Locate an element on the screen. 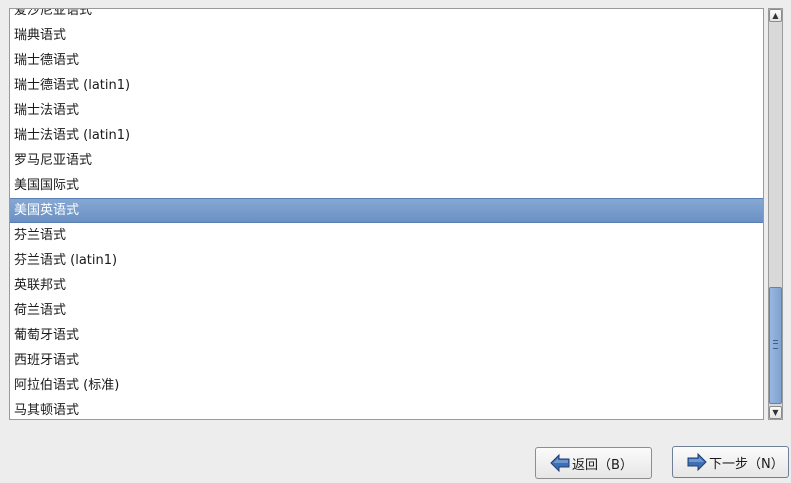 The width and height of the screenshot is (791, 483). list-item-dutch: 荷兰语式 is located at coordinates (386, 310).